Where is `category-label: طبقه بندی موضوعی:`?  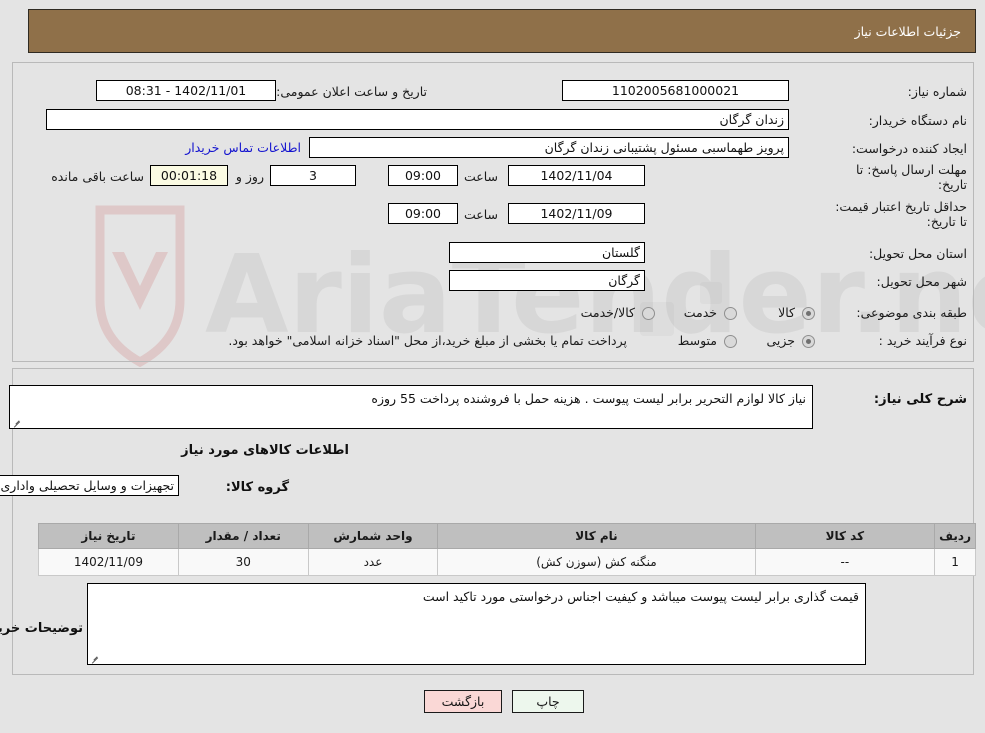 category-label: طبقه بندی موضوعی: is located at coordinates (911, 312).